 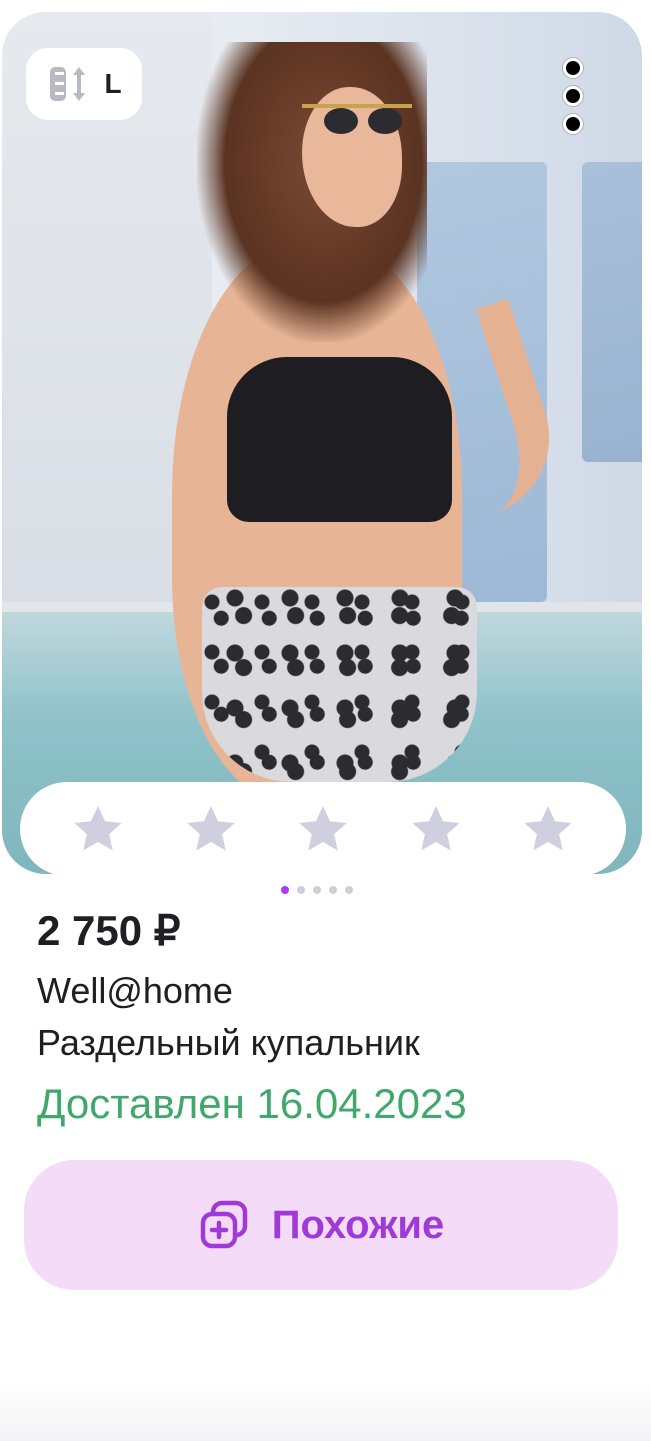 What do you see at coordinates (358, 1224) in the screenshot?
I see `similar-button-label: Похожие` at bounding box center [358, 1224].